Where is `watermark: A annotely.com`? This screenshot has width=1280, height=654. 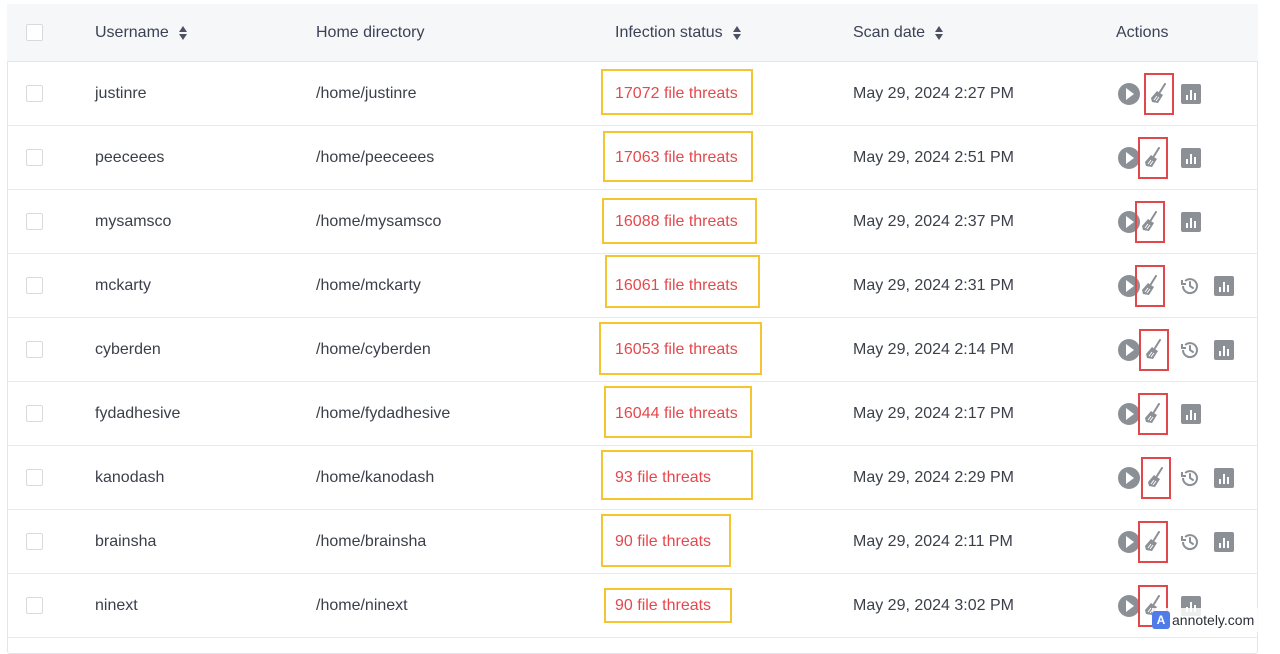 watermark: A annotely.com is located at coordinates (1206, 620).